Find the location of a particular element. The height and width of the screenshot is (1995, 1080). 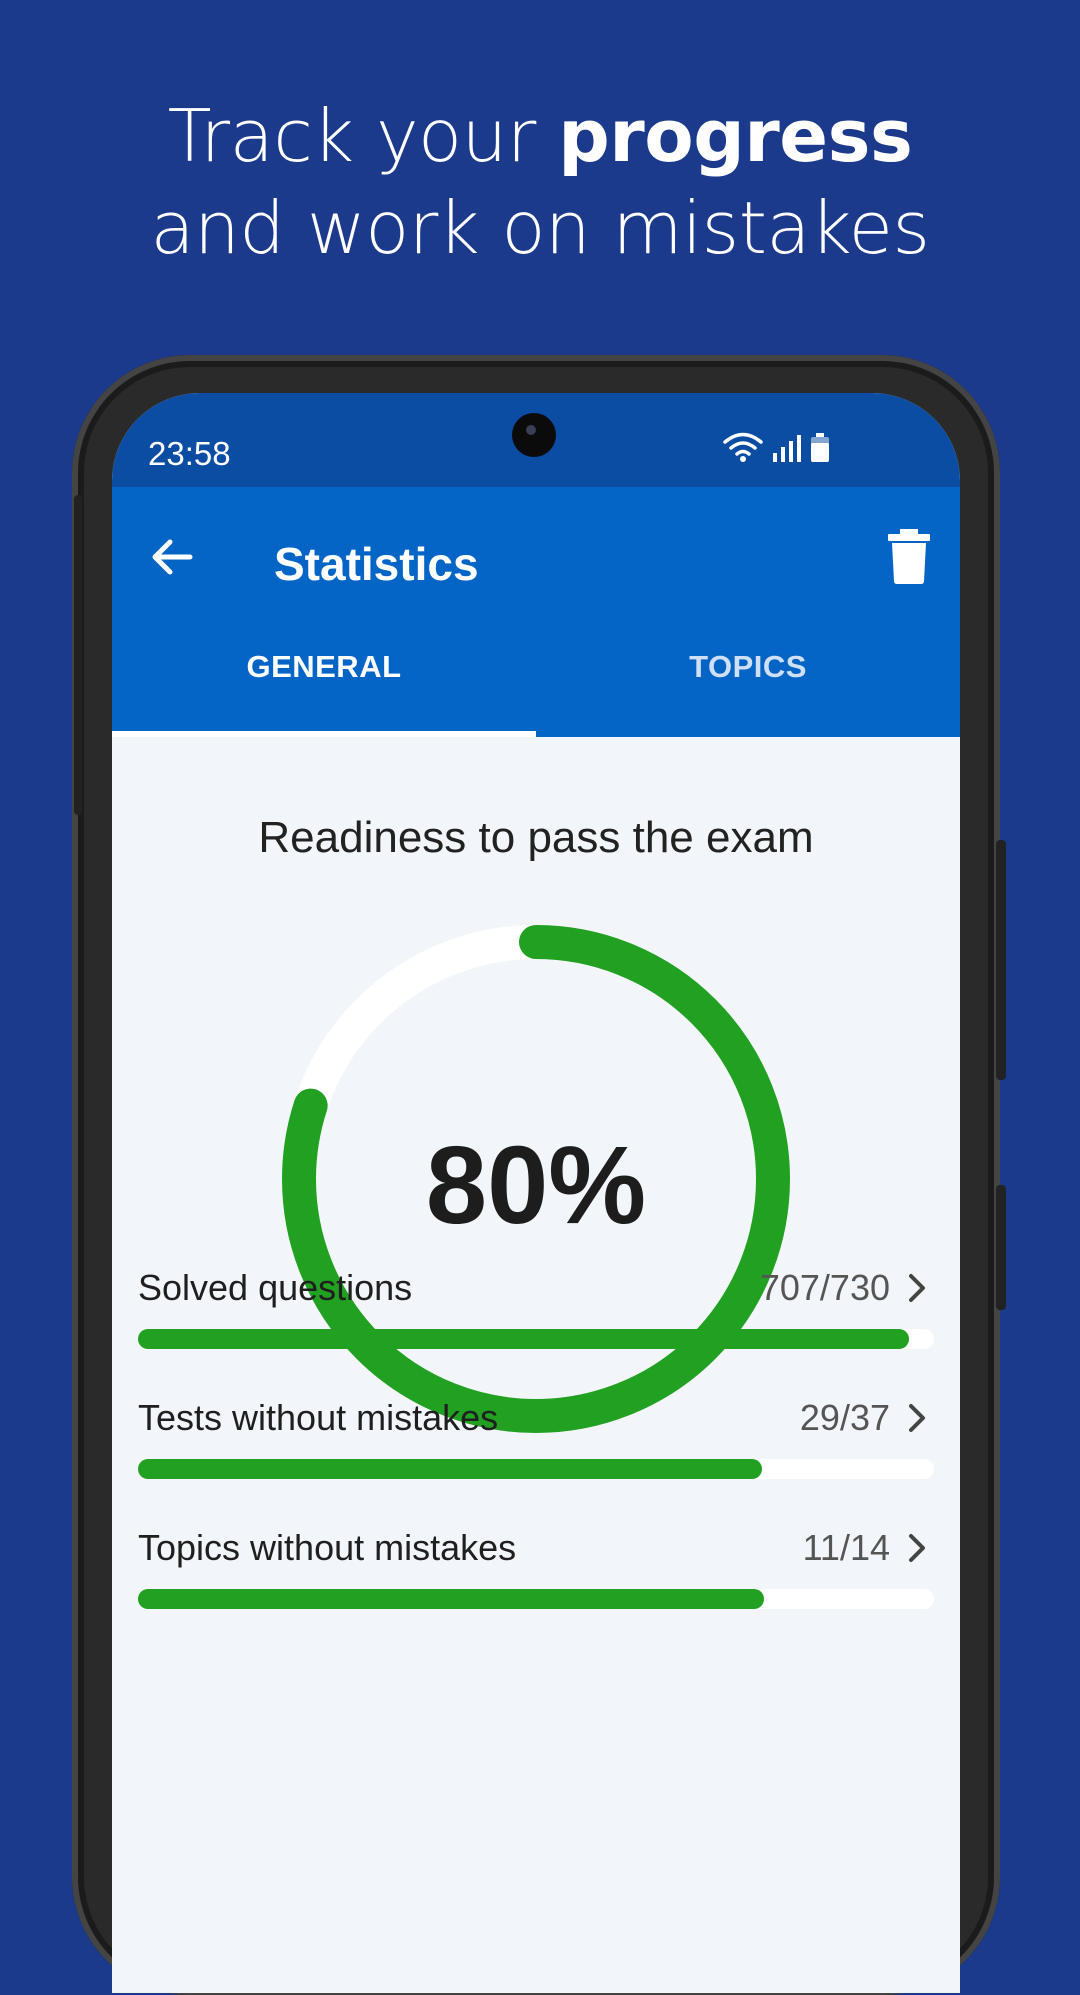

stat-label: Topics without mistakes is located at coordinates (327, 1547).